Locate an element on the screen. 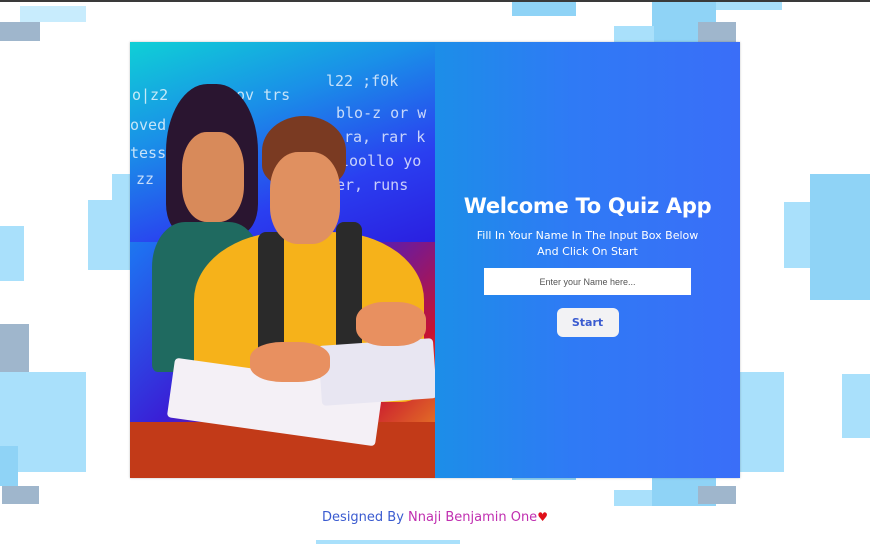 The image size is (870, 544). board-scribble: tess is located at coordinates (148, 153).